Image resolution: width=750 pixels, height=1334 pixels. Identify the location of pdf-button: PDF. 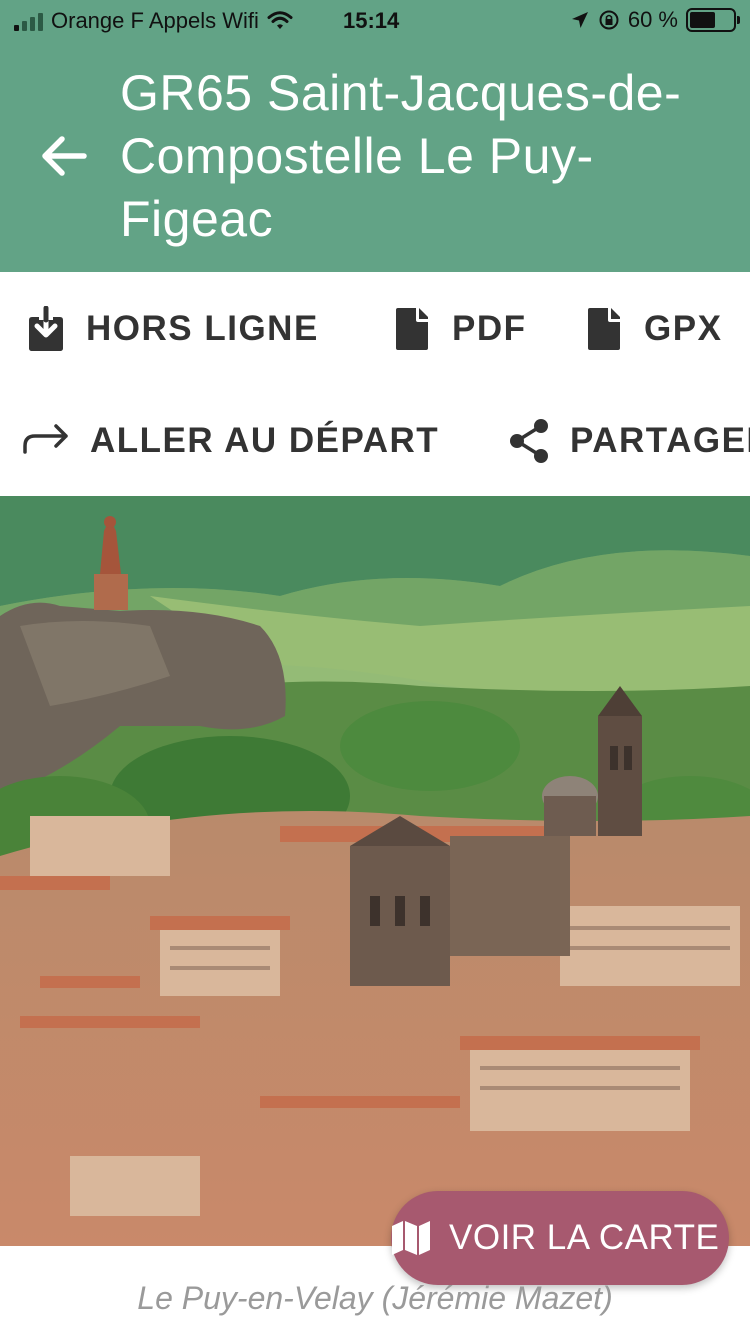
(459, 329).